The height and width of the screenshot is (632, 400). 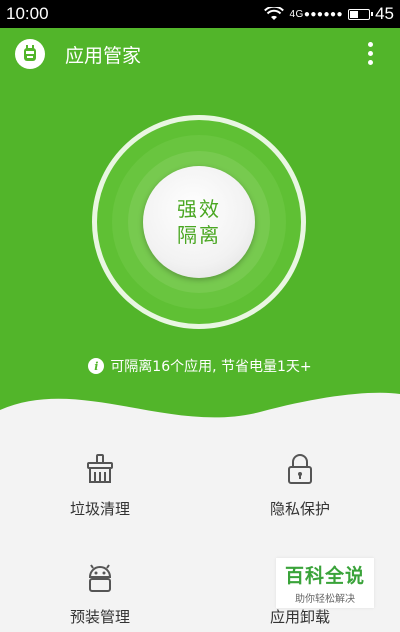 What do you see at coordinates (200, 416) in the screenshot?
I see `wave-divider` at bounding box center [200, 416].